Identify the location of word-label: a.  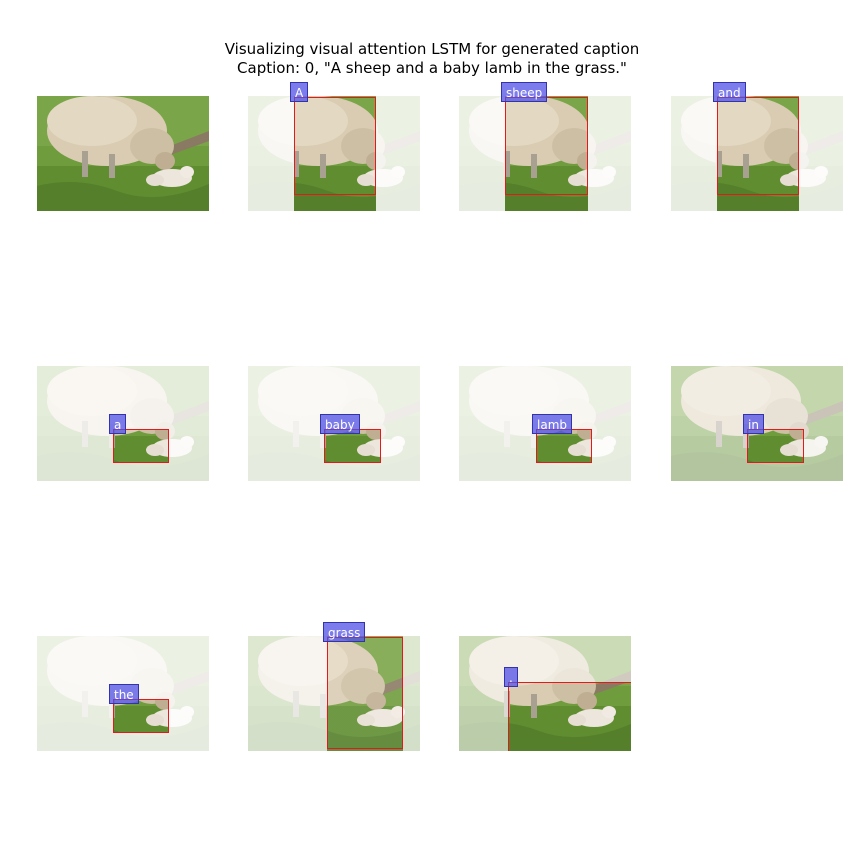
(118, 424).